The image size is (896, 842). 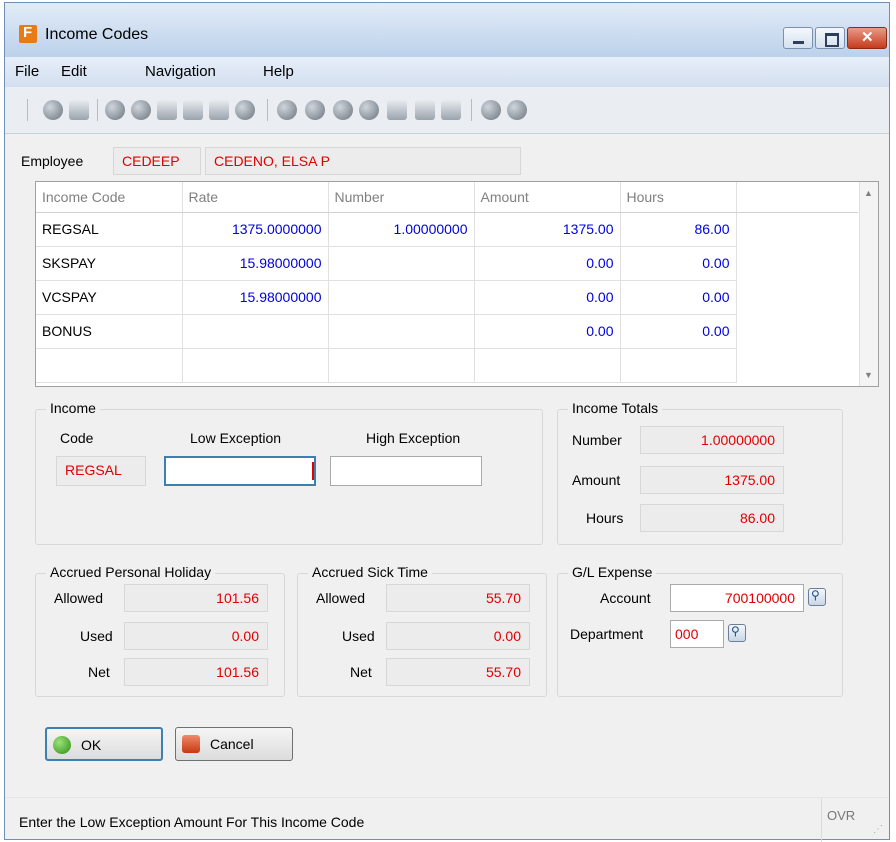 I want to click on close-button: ✕, so click(x=867, y=38).